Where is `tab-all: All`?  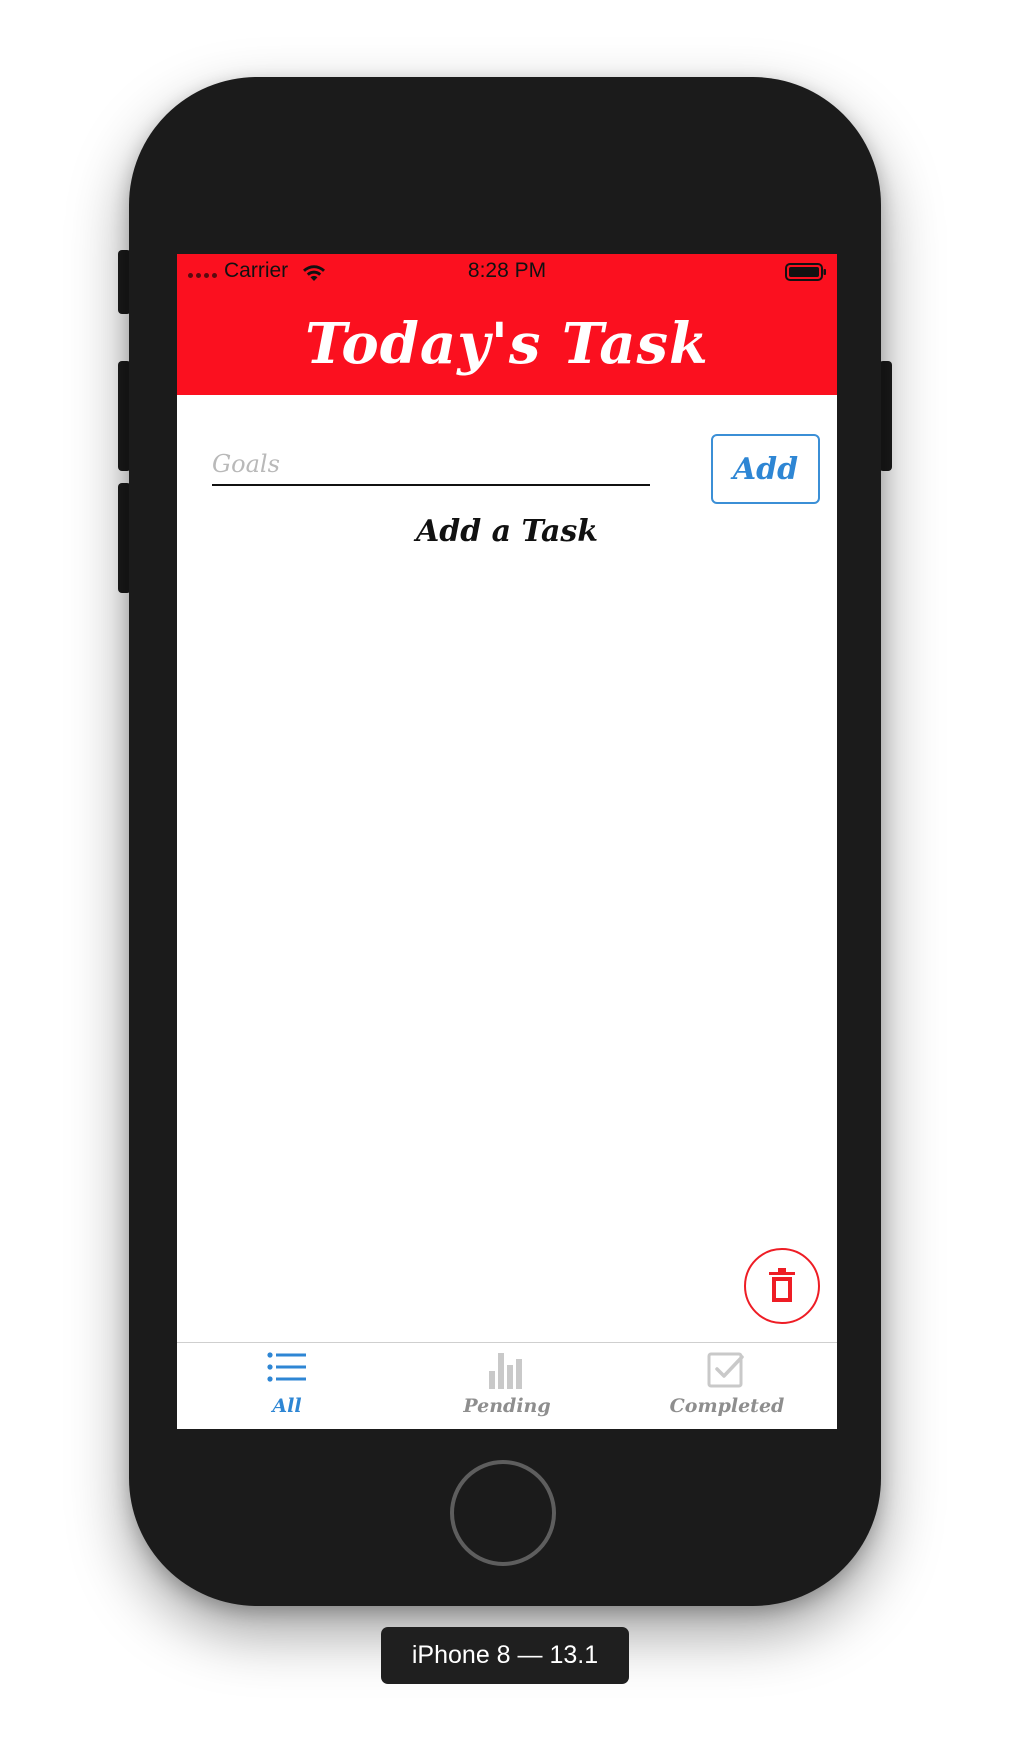 tab-all: All is located at coordinates (287, 1386).